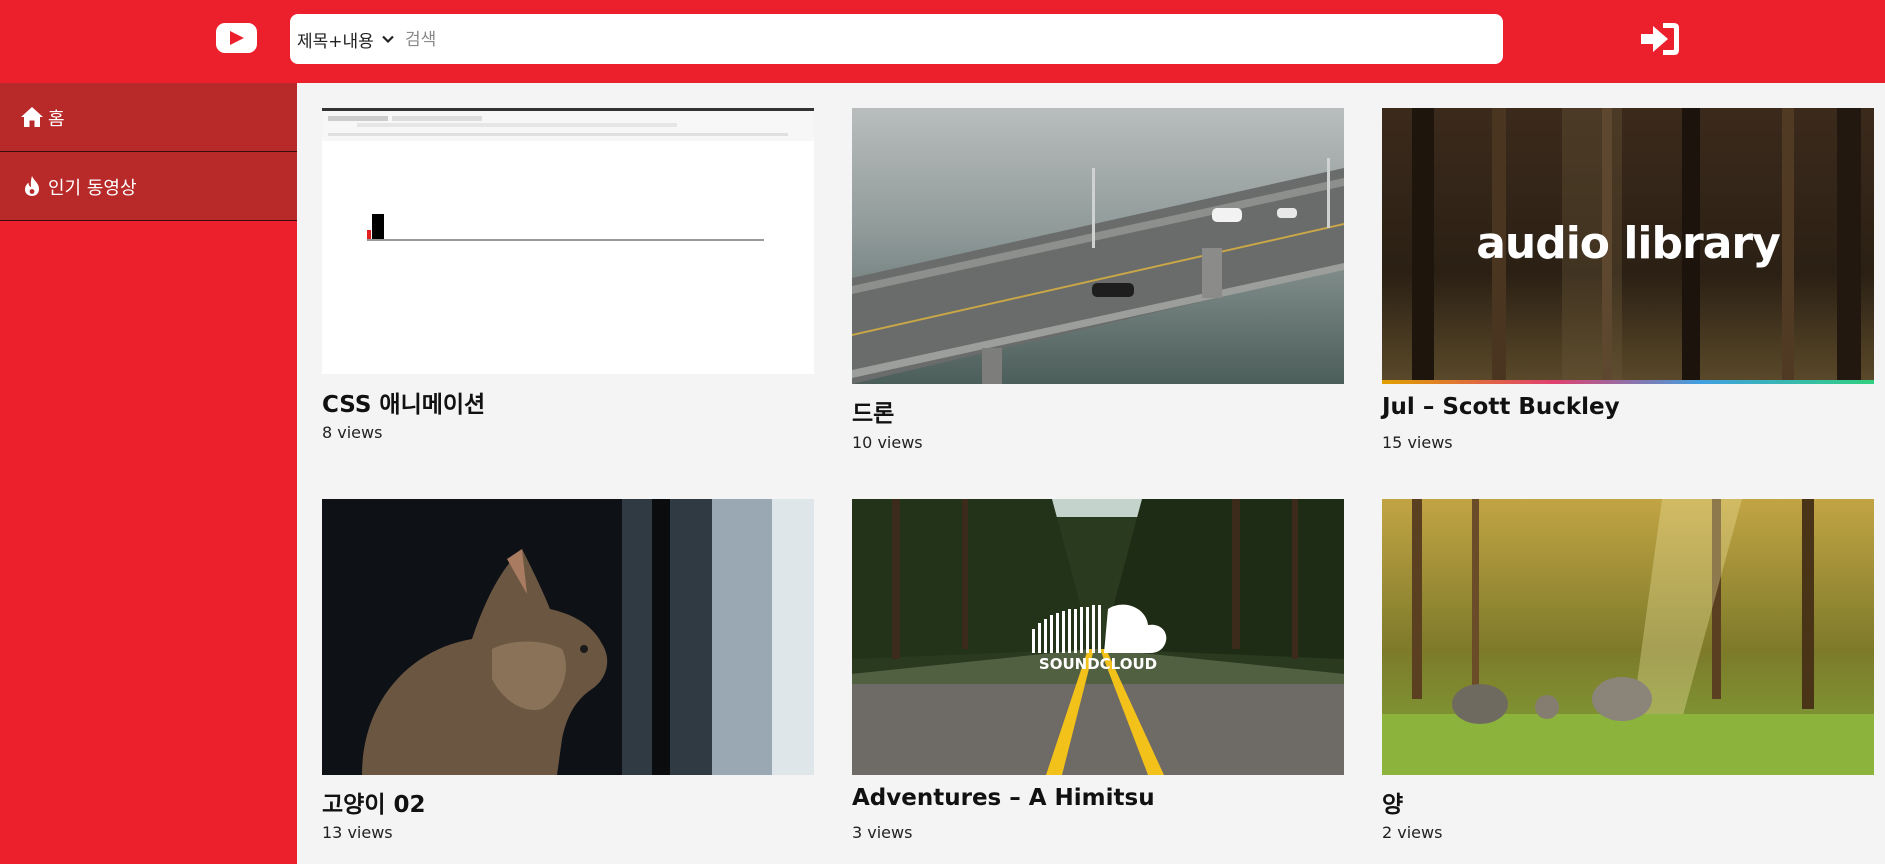 This screenshot has height=864, width=1885. Describe the element at coordinates (374, 802) in the screenshot. I see `video-title: 고양이 02` at that location.